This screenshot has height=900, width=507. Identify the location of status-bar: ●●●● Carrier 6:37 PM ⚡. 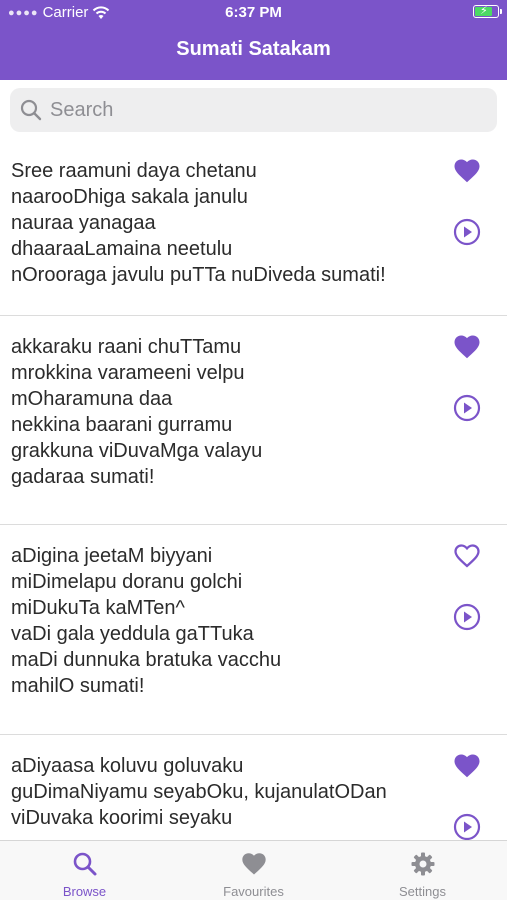
(253, 14).